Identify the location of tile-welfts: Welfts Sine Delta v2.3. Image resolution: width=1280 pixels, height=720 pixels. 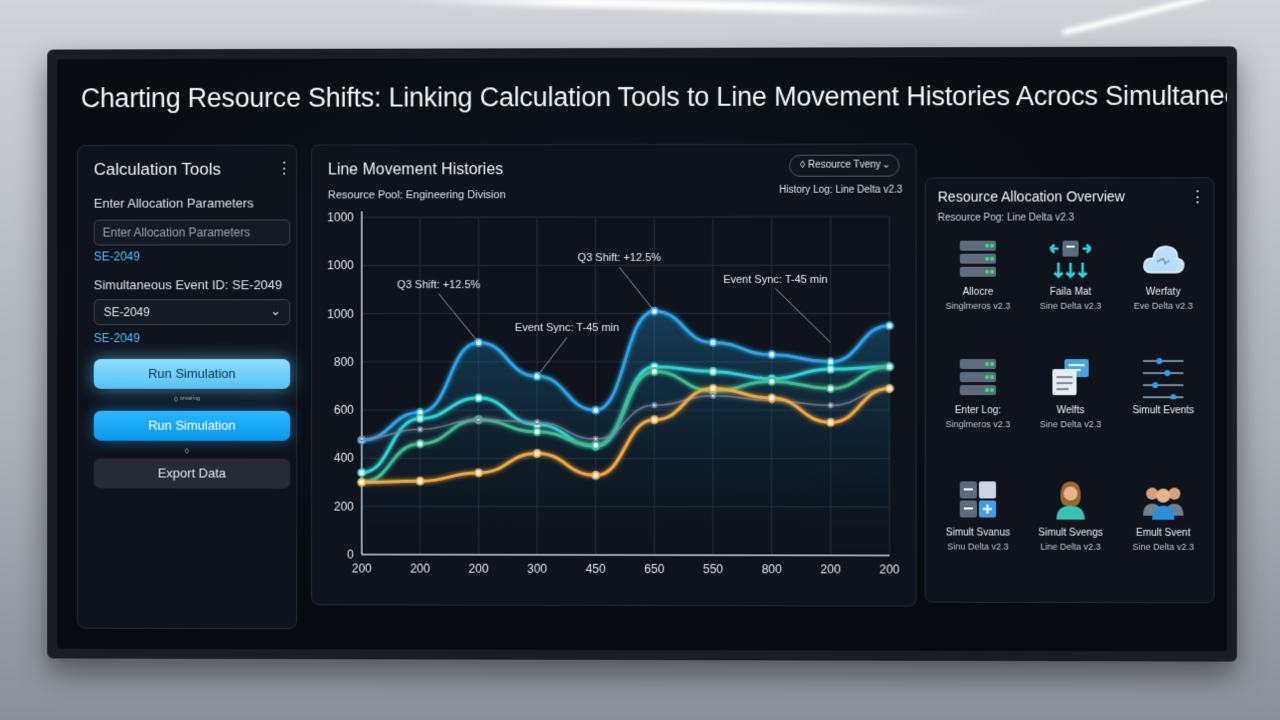
(1070, 410).